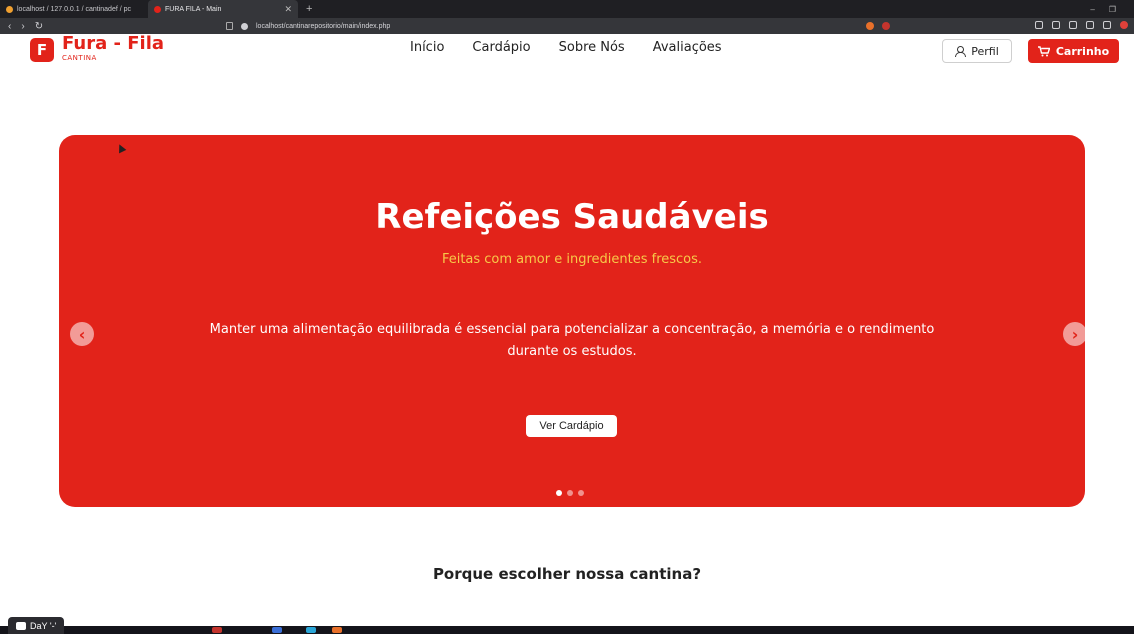 The width and height of the screenshot is (1134, 634). What do you see at coordinates (571, 426) in the screenshot?
I see `ver-cardapio-button: Ver Cardápio` at bounding box center [571, 426].